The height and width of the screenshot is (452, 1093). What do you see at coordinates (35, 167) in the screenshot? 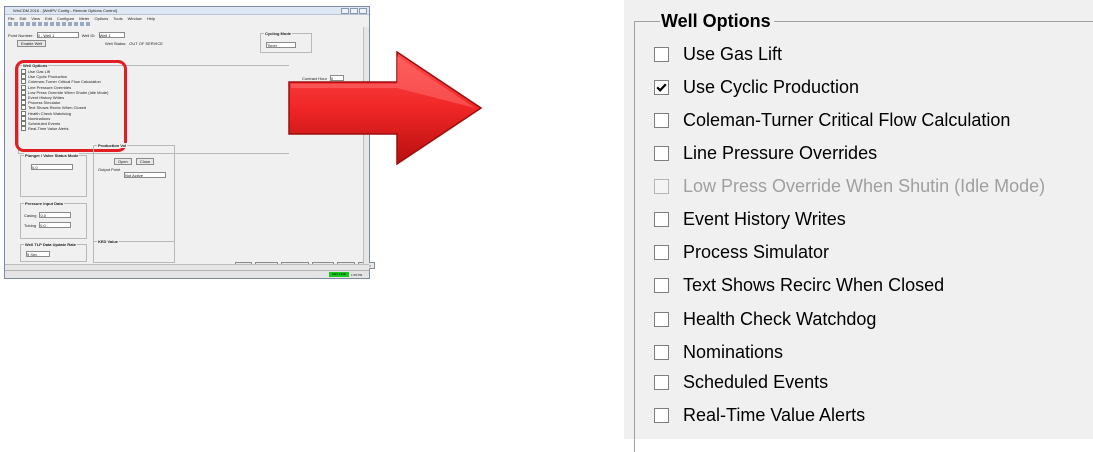
I see `plunger-value: 0.0` at bounding box center [35, 167].